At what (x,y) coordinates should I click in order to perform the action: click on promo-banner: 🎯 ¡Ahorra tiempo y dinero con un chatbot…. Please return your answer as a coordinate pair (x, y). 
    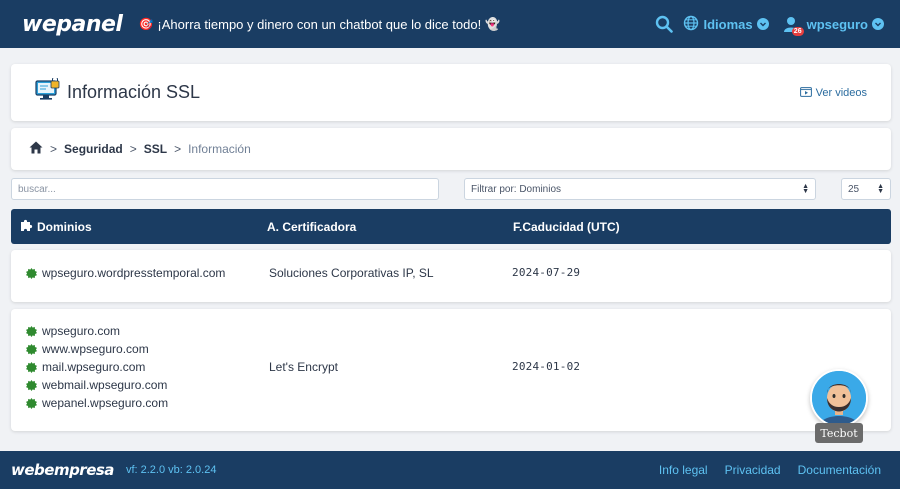
    Looking at the image, I should click on (319, 24).